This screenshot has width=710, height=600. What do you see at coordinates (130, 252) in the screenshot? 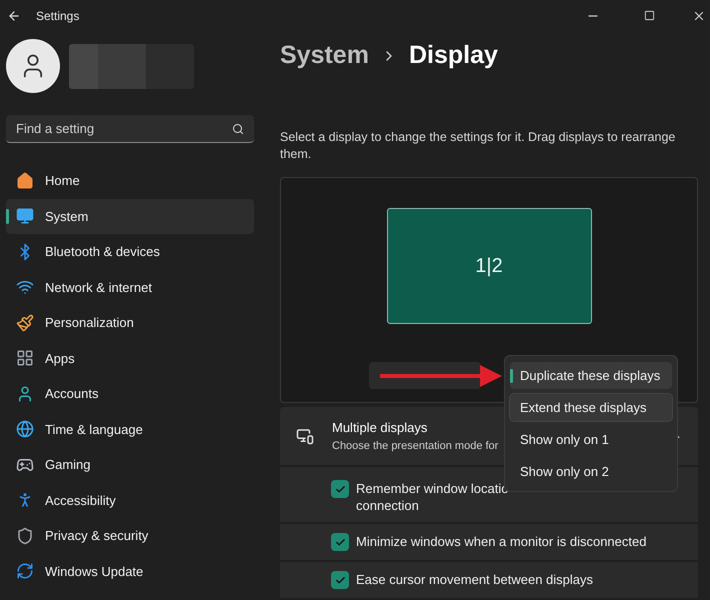
I see `sidebar-item: Bluetooth & devices` at bounding box center [130, 252].